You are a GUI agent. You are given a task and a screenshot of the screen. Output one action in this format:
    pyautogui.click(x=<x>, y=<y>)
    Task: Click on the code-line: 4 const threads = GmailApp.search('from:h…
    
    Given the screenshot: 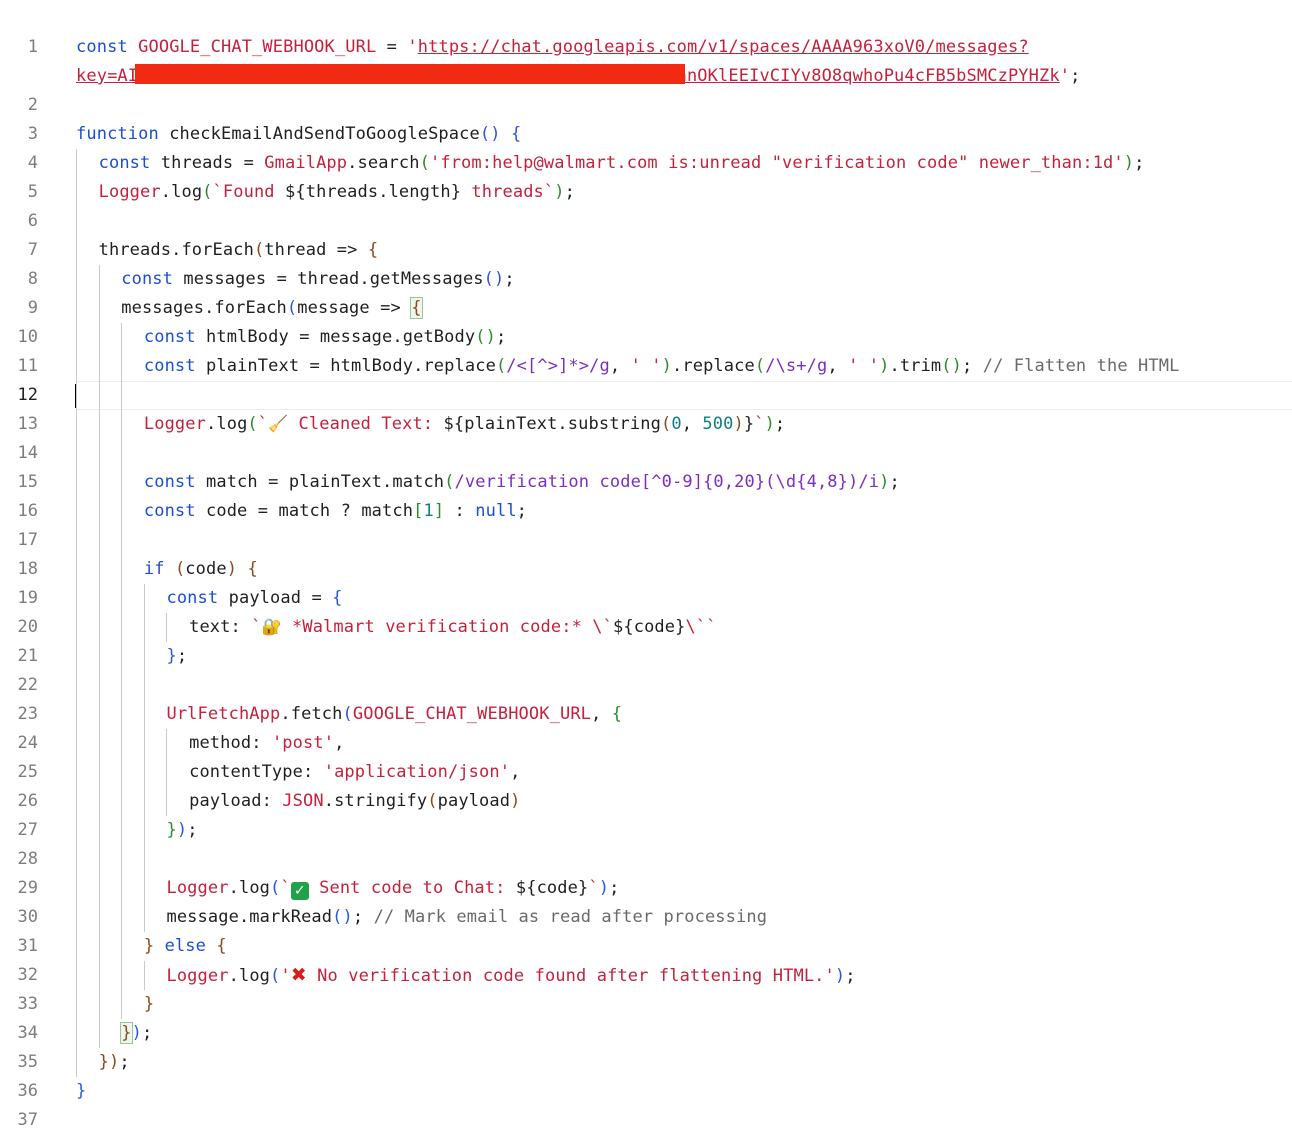 What is the action you would take?
    pyautogui.click(x=646, y=163)
    